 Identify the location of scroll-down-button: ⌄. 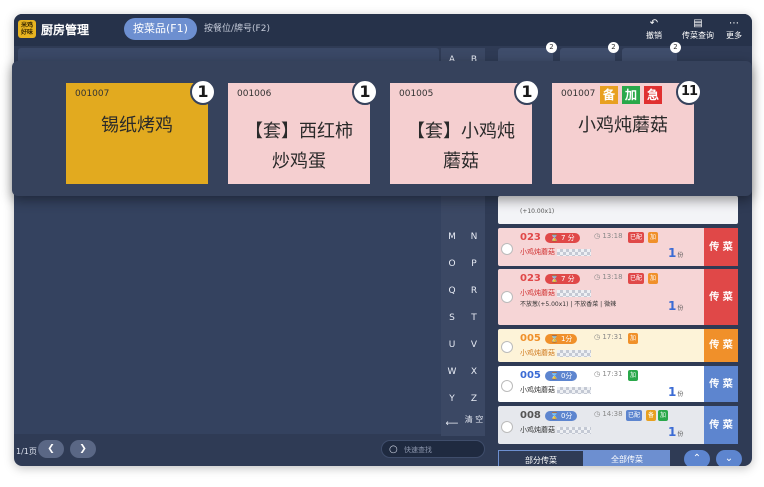
(729, 458).